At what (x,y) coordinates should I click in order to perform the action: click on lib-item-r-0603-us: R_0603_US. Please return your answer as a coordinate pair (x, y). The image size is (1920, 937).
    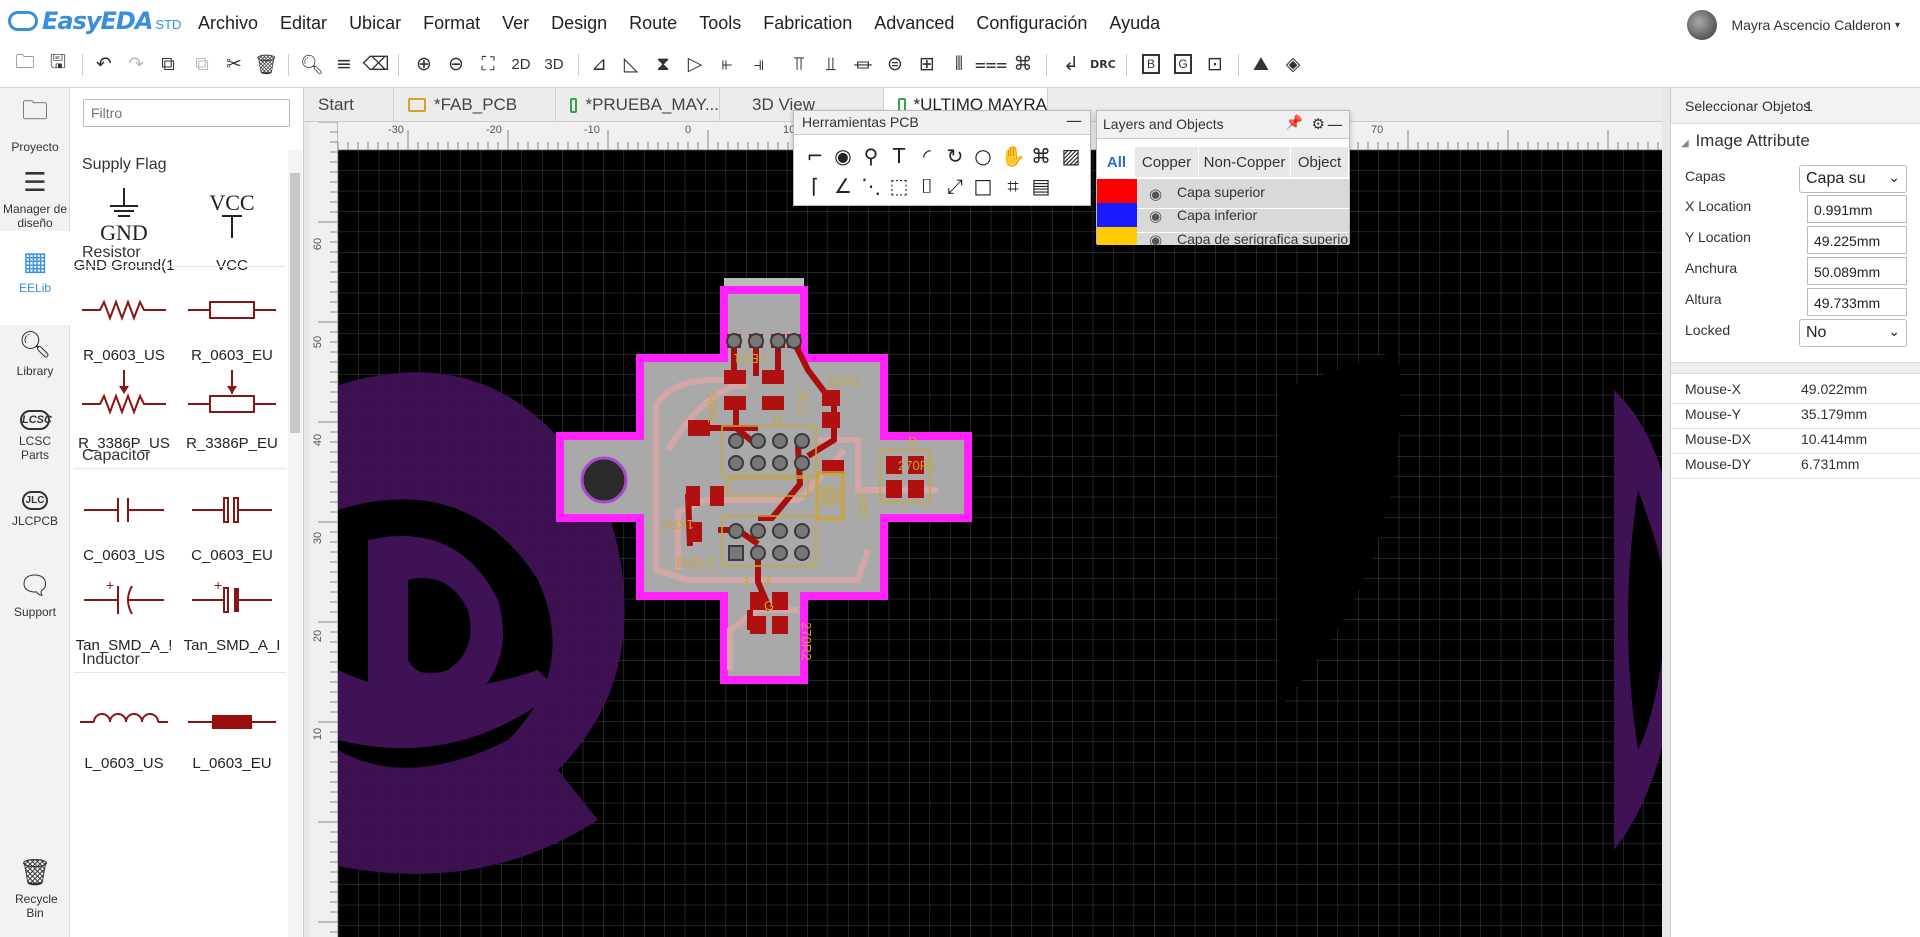
    Looking at the image, I should click on (124, 320).